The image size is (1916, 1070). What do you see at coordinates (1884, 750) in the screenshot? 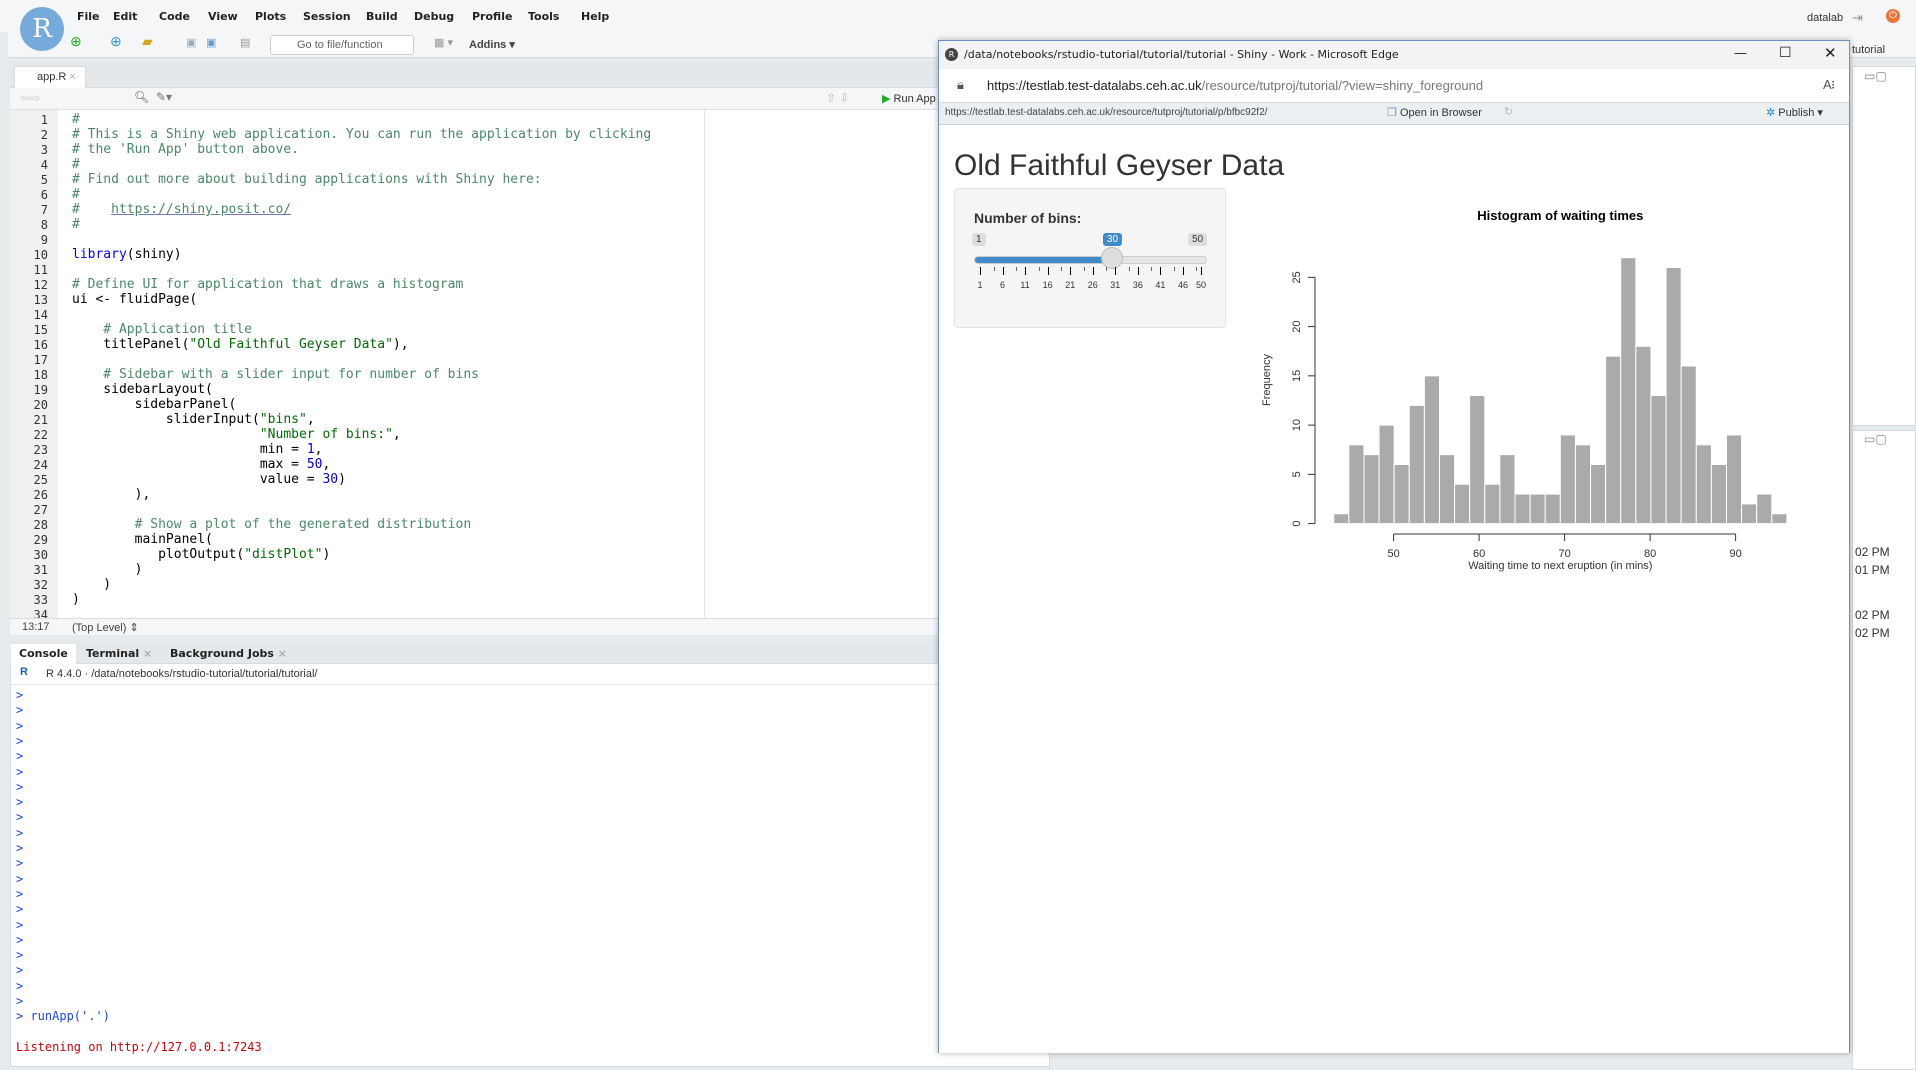
I see `files-pane` at bounding box center [1884, 750].